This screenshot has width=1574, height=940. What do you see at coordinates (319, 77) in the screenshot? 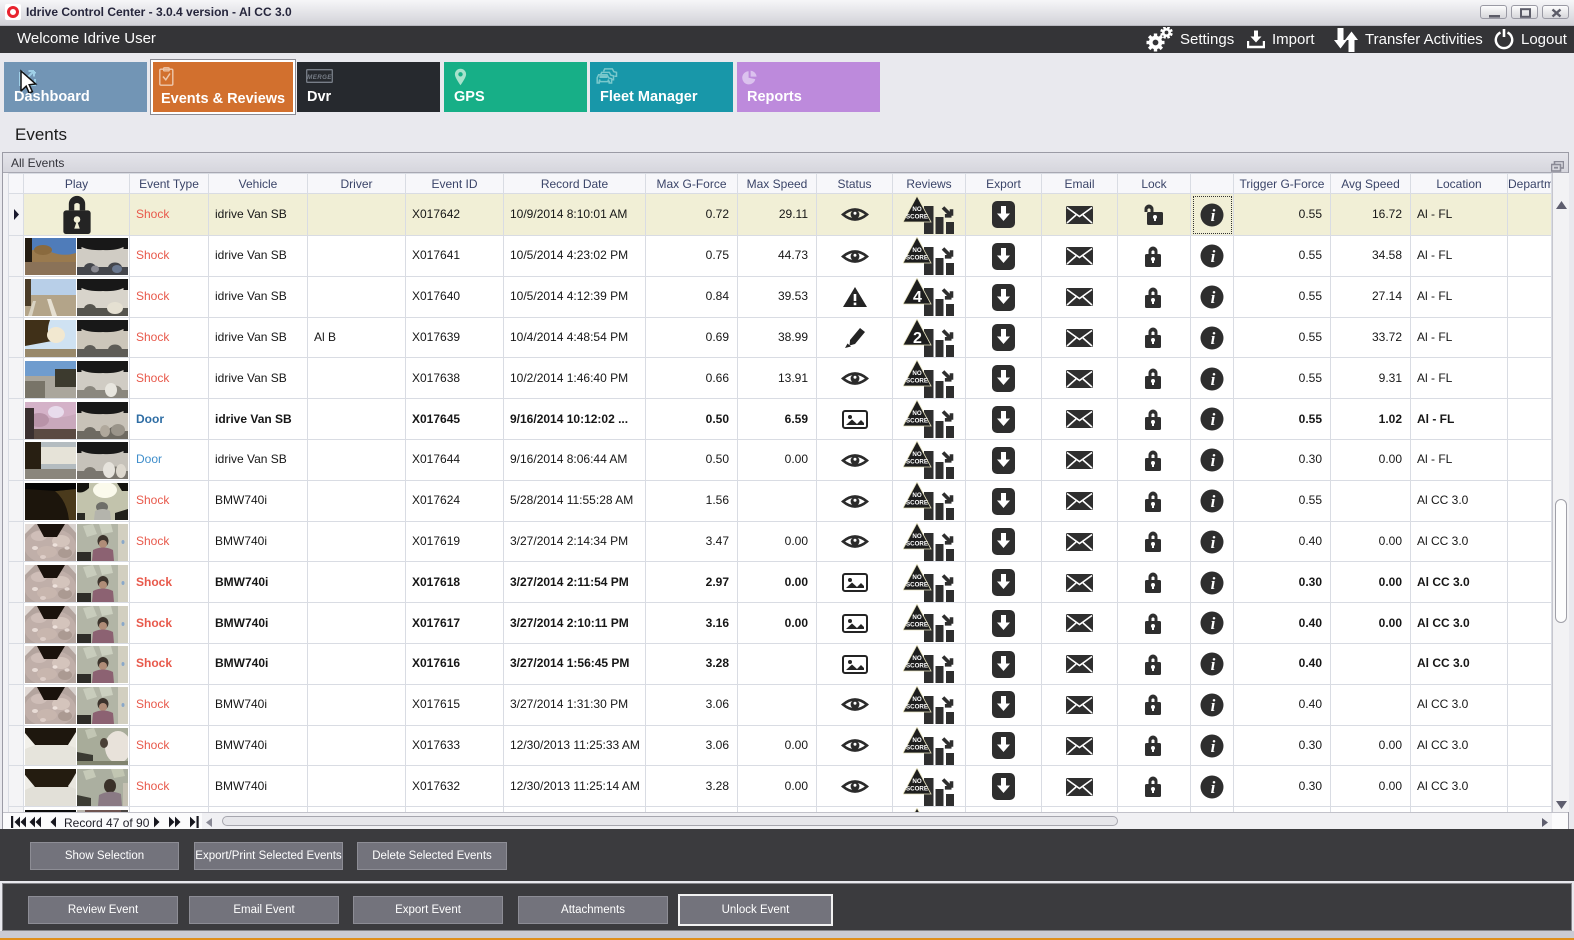
I see `svg-text: MERGE` at bounding box center [319, 77].